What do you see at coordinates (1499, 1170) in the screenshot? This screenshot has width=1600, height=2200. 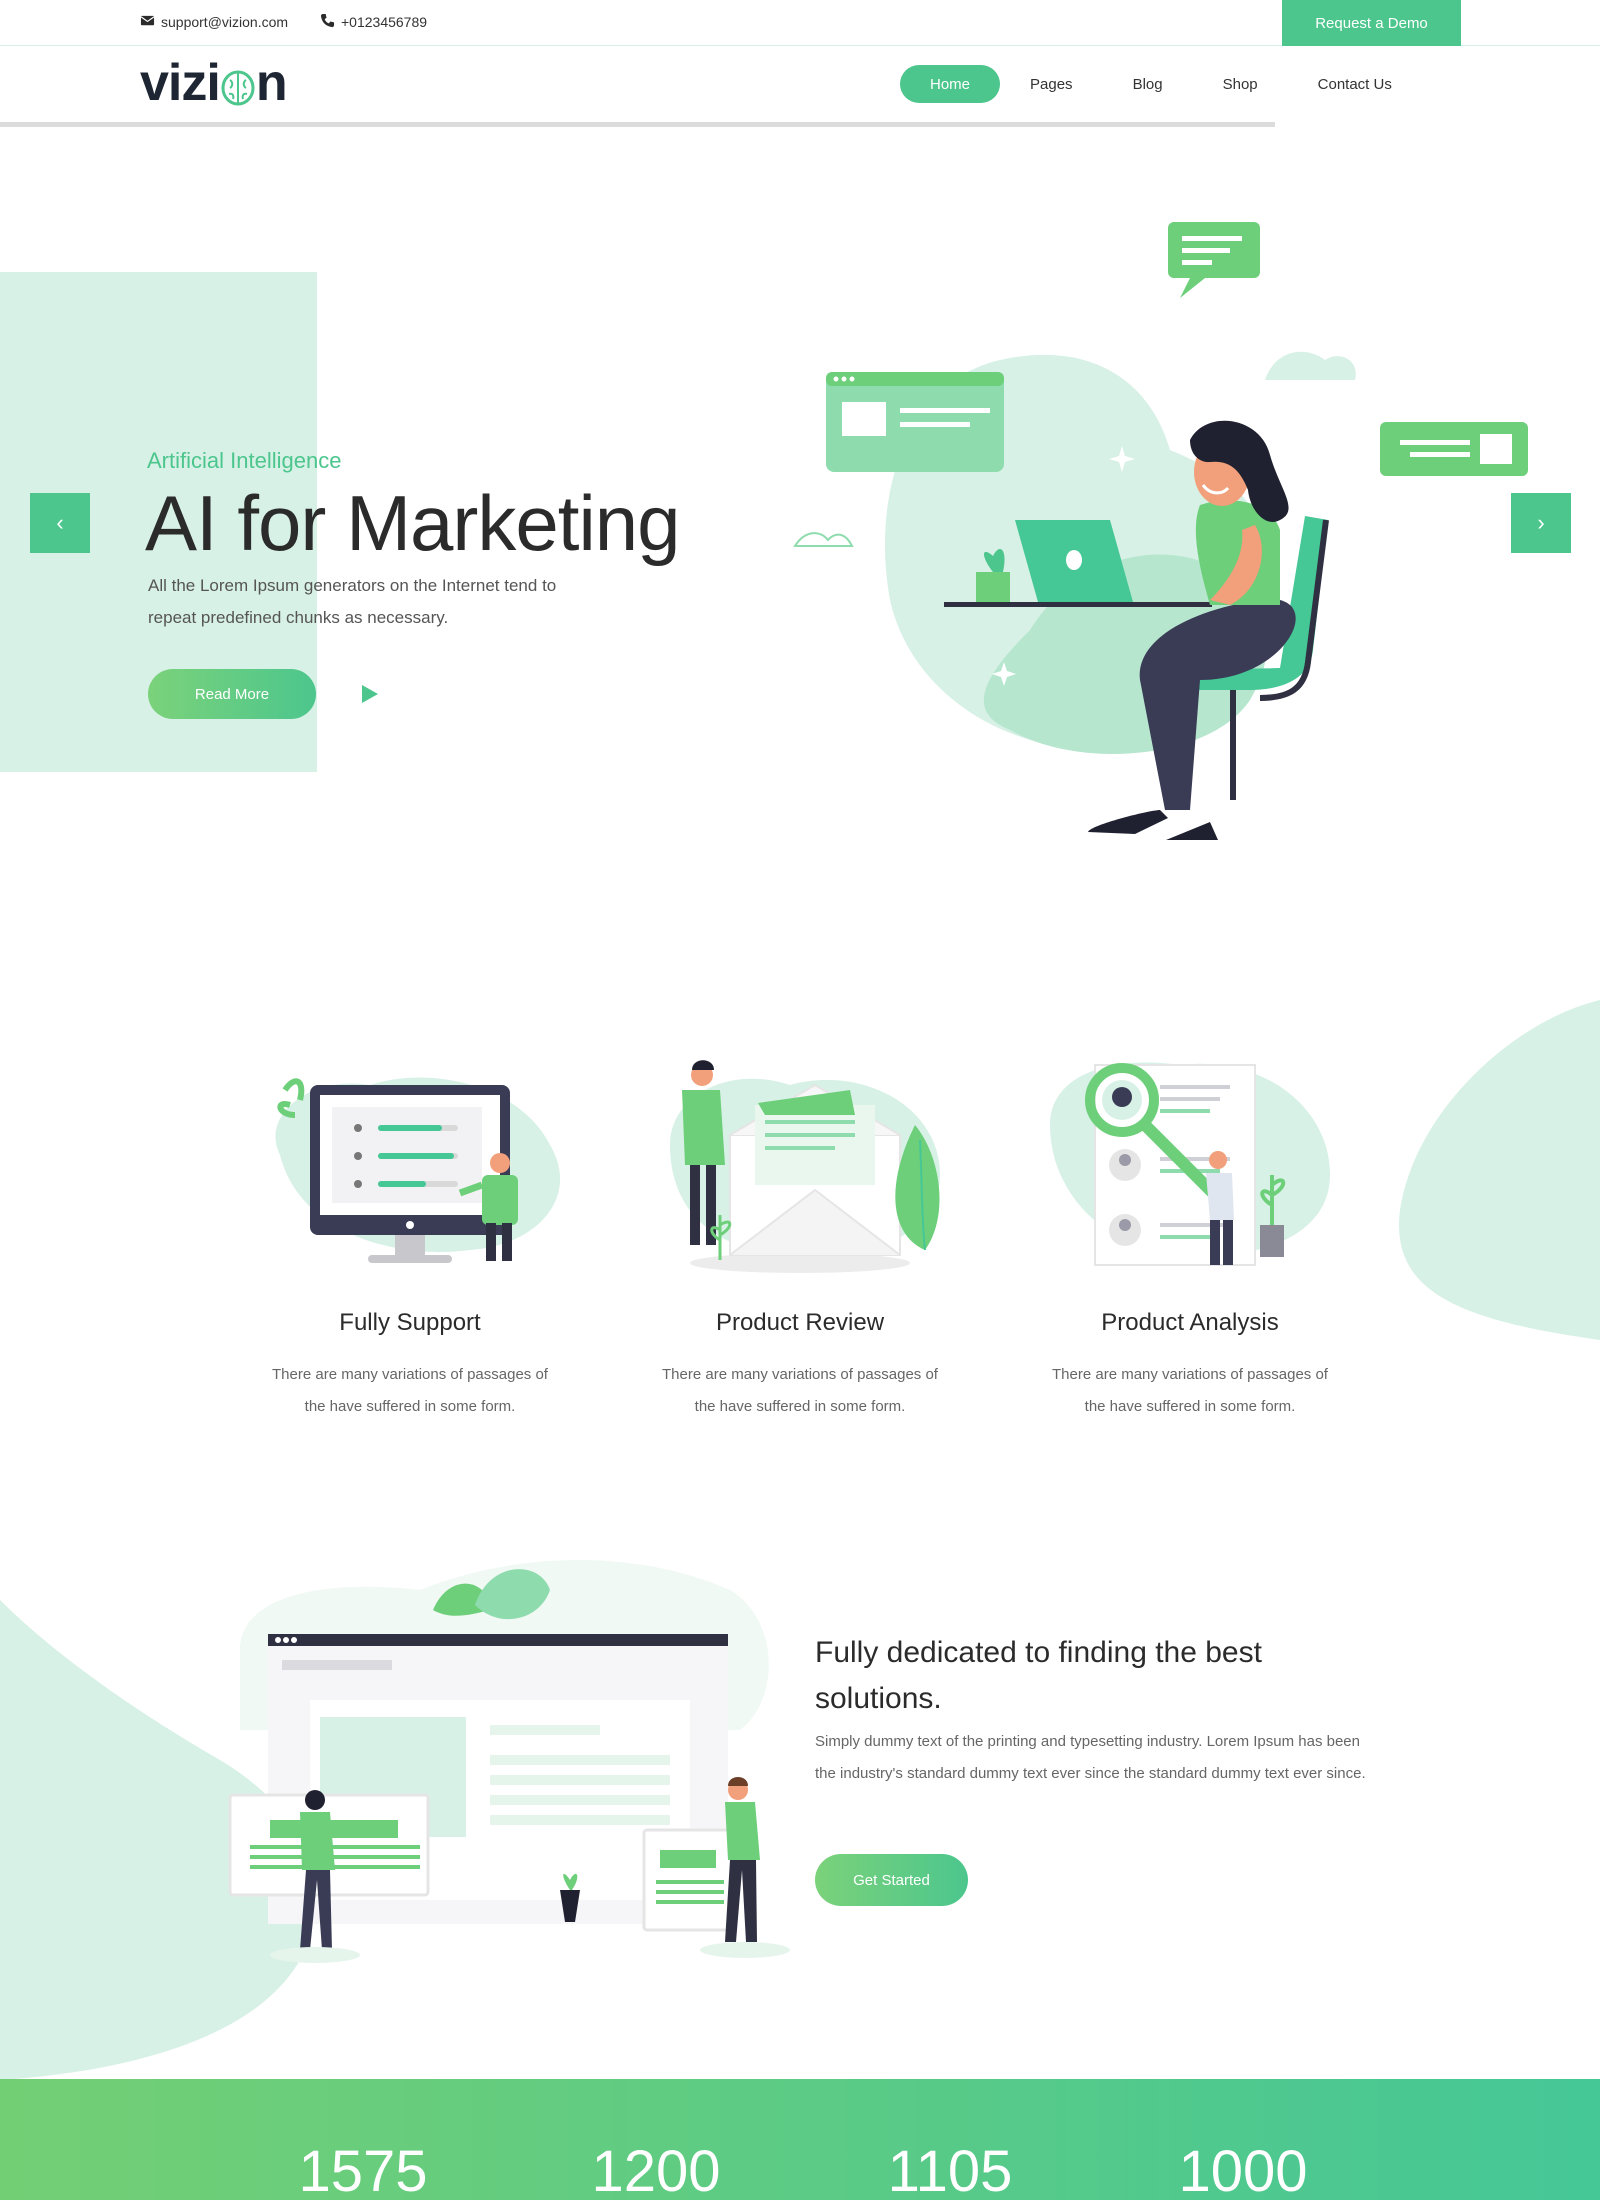 I see `decorative-blob-right` at bounding box center [1499, 1170].